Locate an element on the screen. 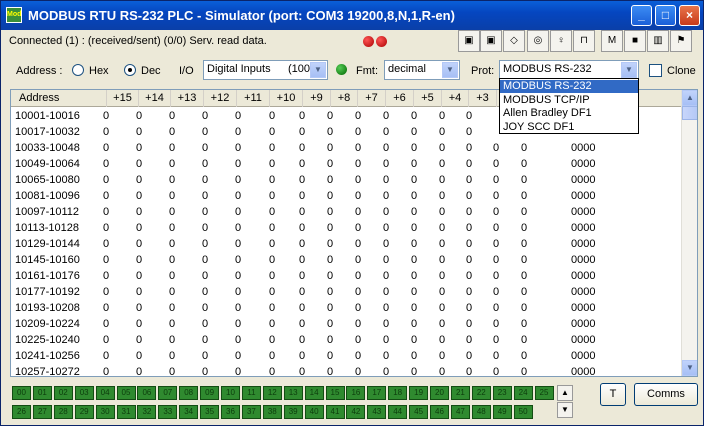 This screenshot has width=704, height=426. station-box: 38 is located at coordinates (272, 412).